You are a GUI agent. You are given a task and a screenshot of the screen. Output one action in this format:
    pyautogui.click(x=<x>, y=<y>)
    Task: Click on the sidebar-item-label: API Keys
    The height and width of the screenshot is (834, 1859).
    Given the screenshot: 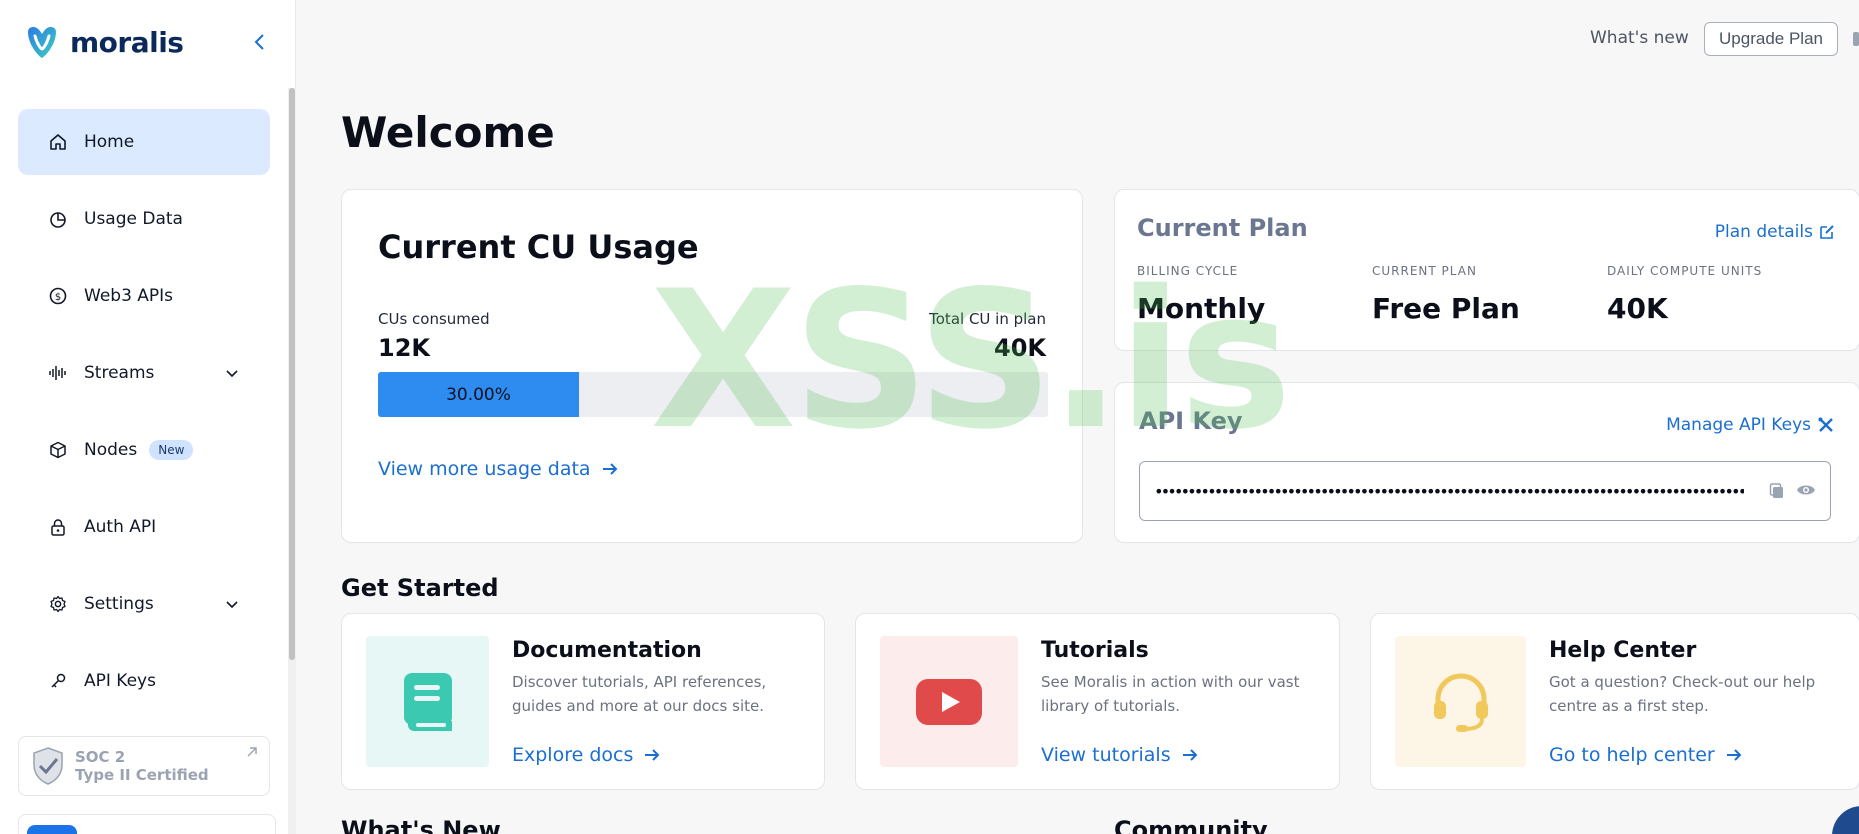 What is the action you would take?
    pyautogui.click(x=120, y=681)
    